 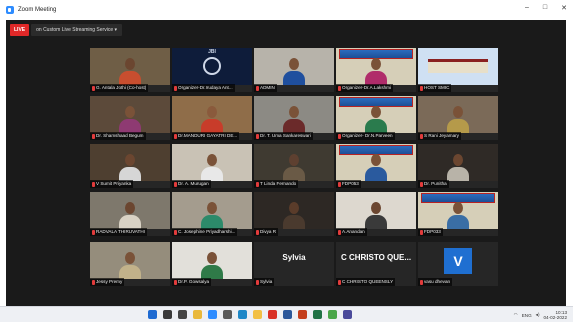 What do you see at coordinates (555, 317) in the screenshot?
I see `clock-date: 04-02-2022` at bounding box center [555, 317].